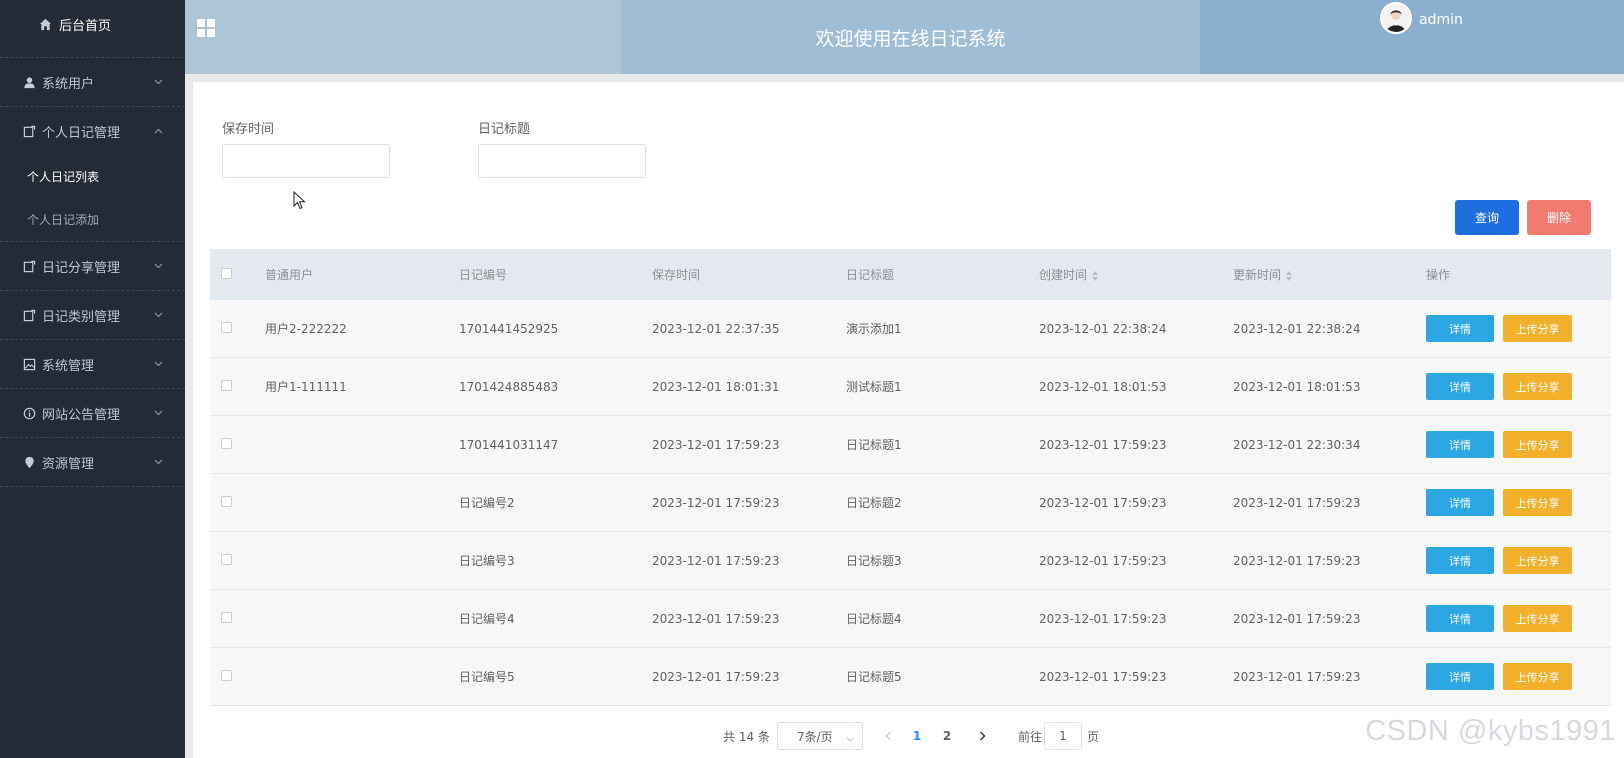  What do you see at coordinates (982, 736) in the screenshot?
I see `next-page-icon` at bounding box center [982, 736].